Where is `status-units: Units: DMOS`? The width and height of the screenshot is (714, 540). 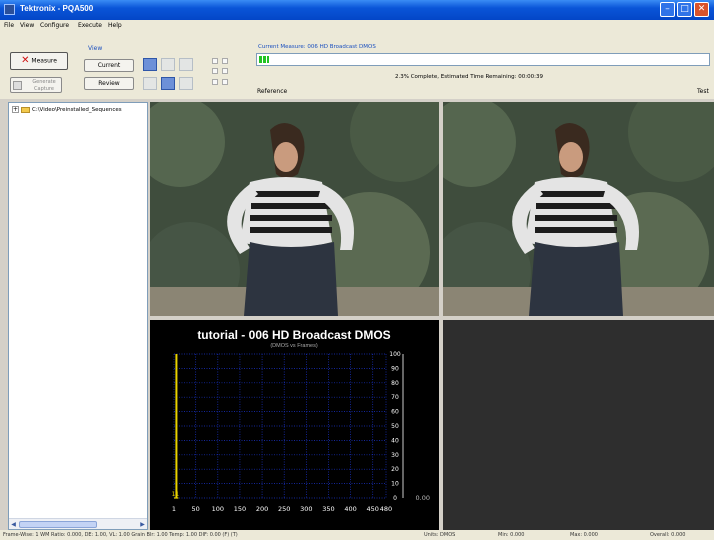
status-units: Units: DMOS is located at coordinates (440, 535).